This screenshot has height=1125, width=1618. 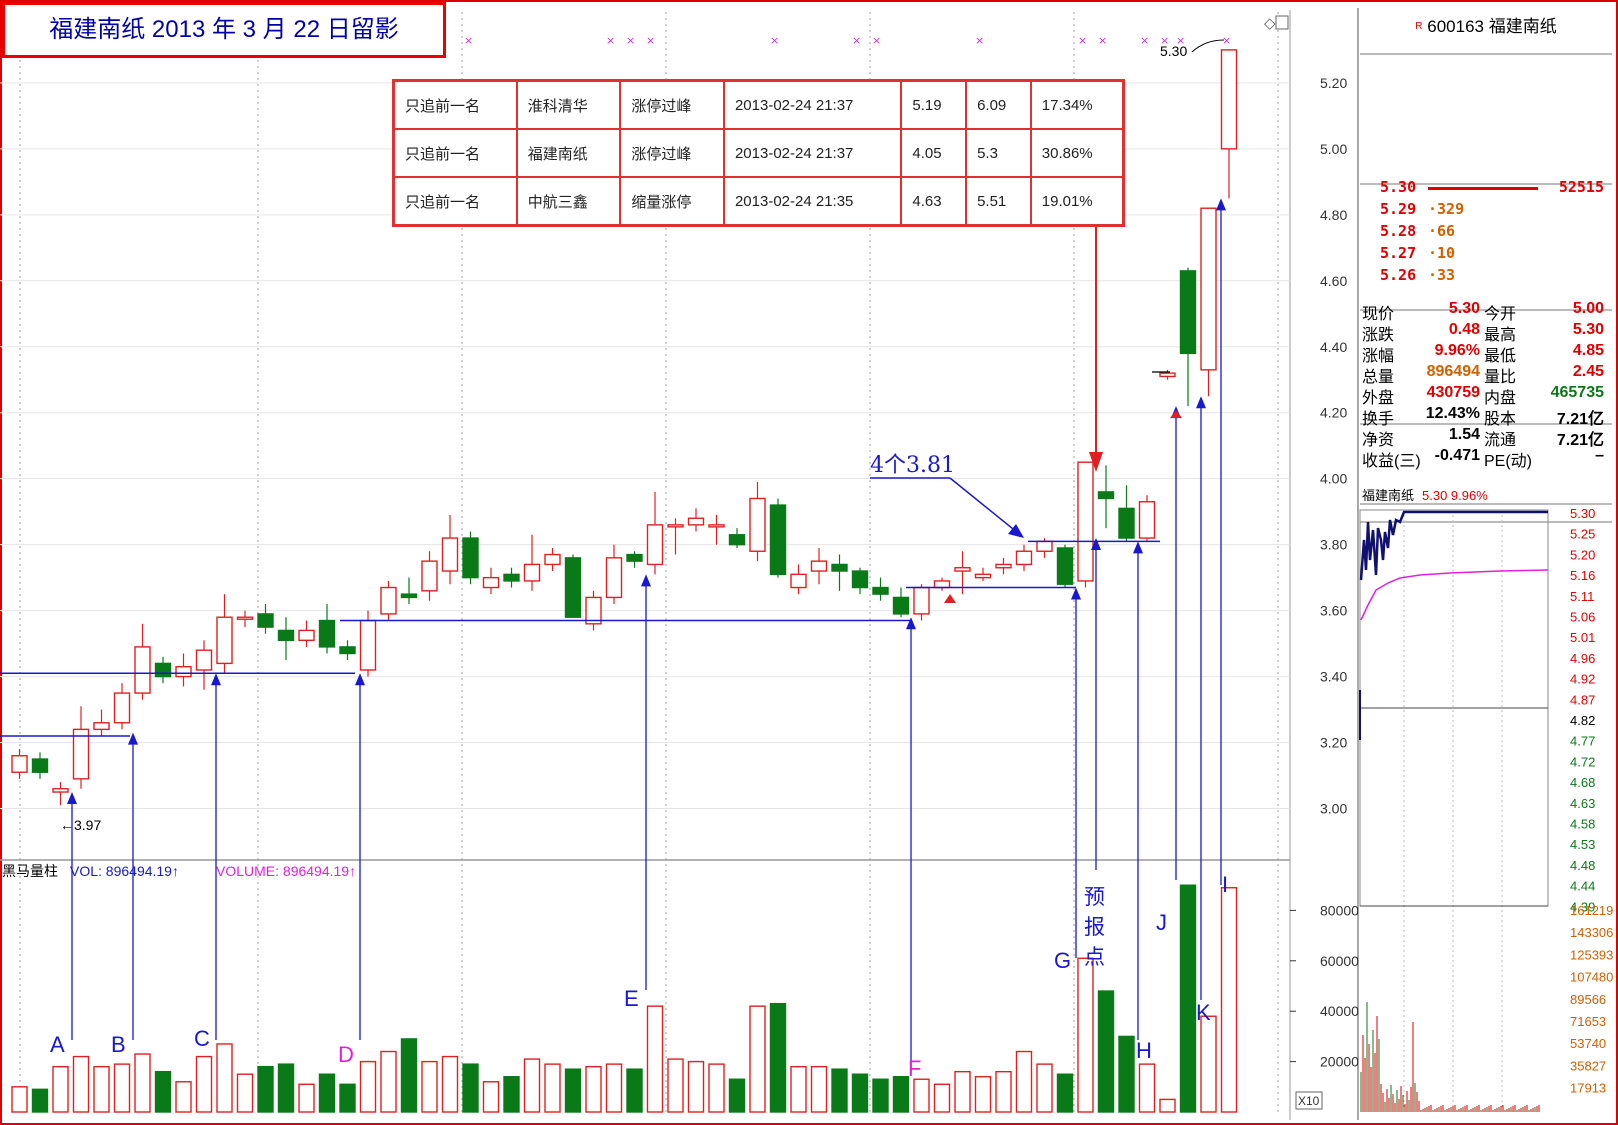 What do you see at coordinates (1173, 51) in the screenshot?
I see `high-price-label: 5.30` at bounding box center [1173, 51].